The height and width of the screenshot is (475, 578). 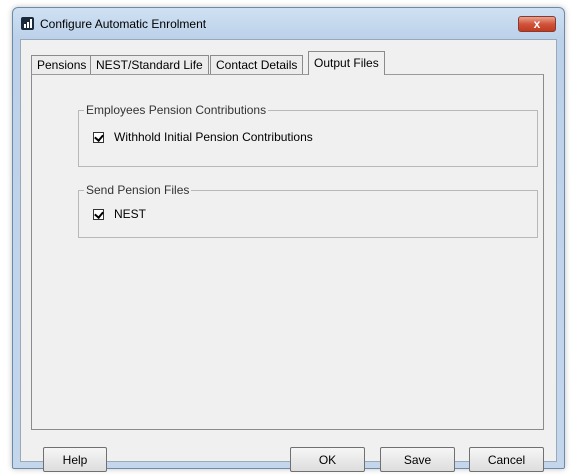 I want to click on close-button: x, so click(x=537, y=24).